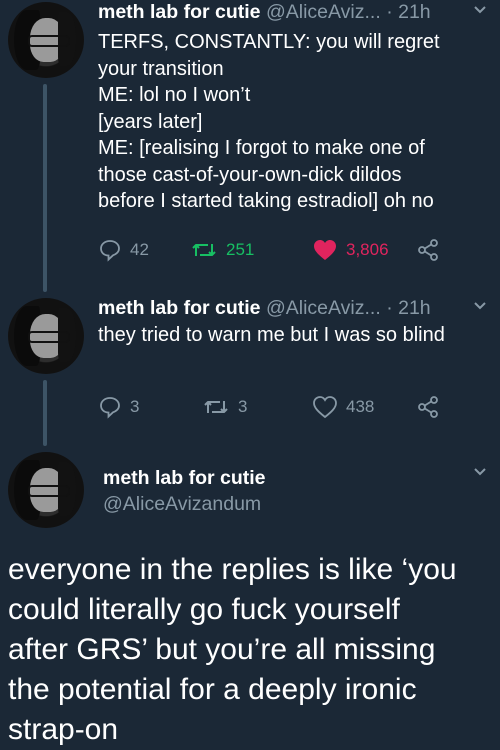  Describe the element at coordinates (135, 406) in the screenshot. I see `reply-count: 3` at that location.